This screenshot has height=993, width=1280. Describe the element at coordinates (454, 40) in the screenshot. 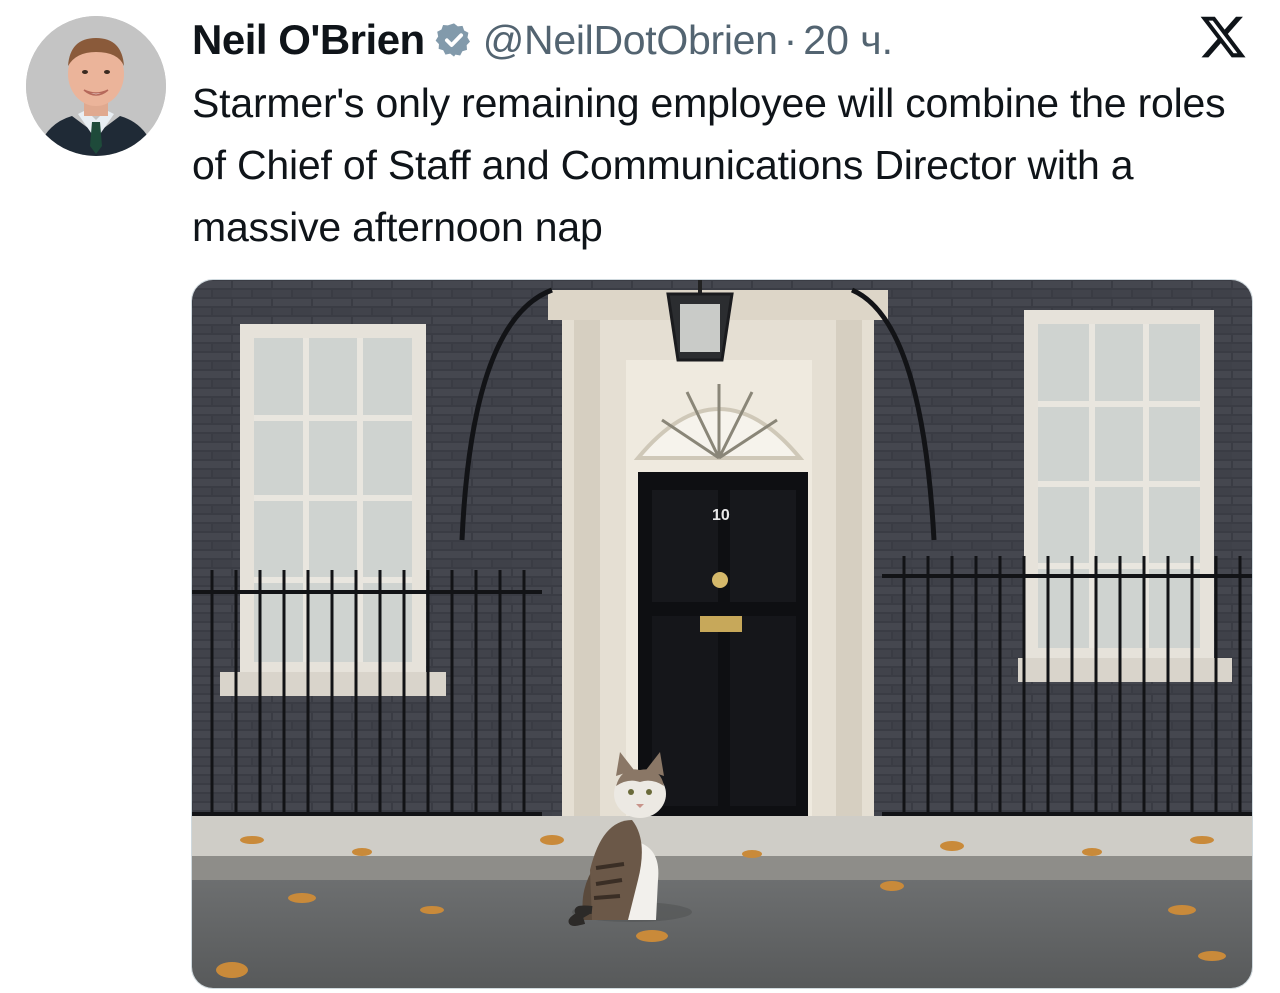

I see `verified-badge-icon` at that location.